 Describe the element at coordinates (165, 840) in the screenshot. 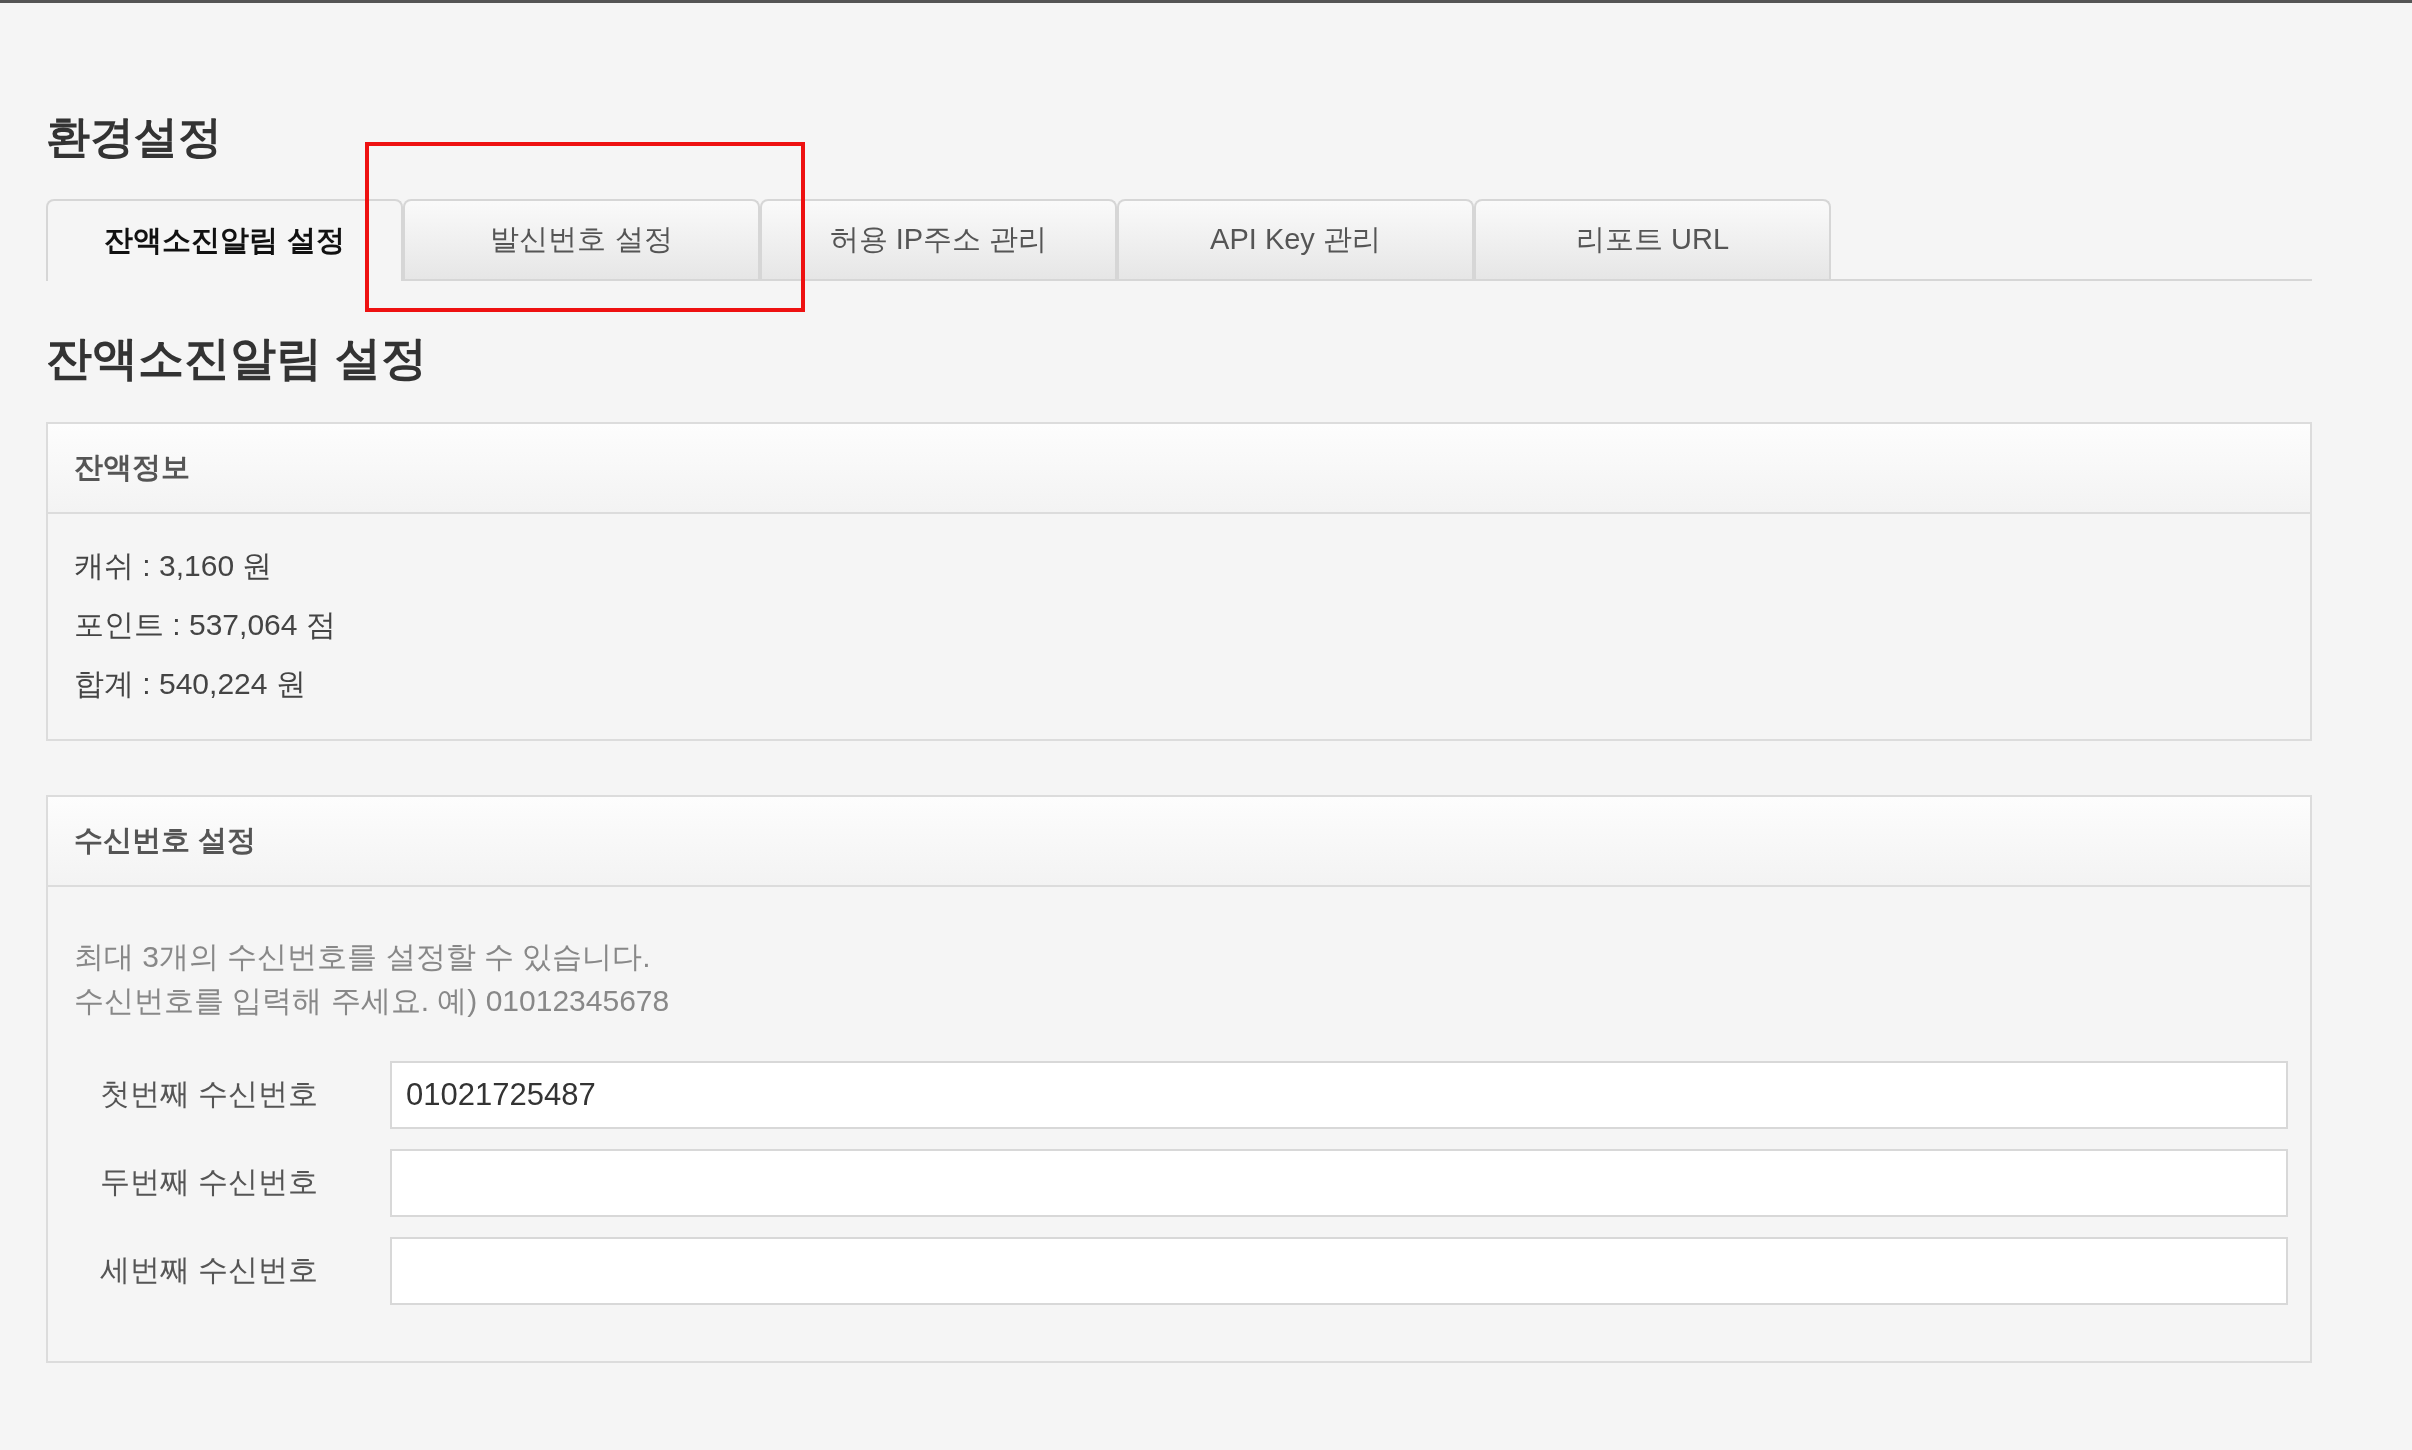

I see `panel-title: 수신번호 설정` at that location.